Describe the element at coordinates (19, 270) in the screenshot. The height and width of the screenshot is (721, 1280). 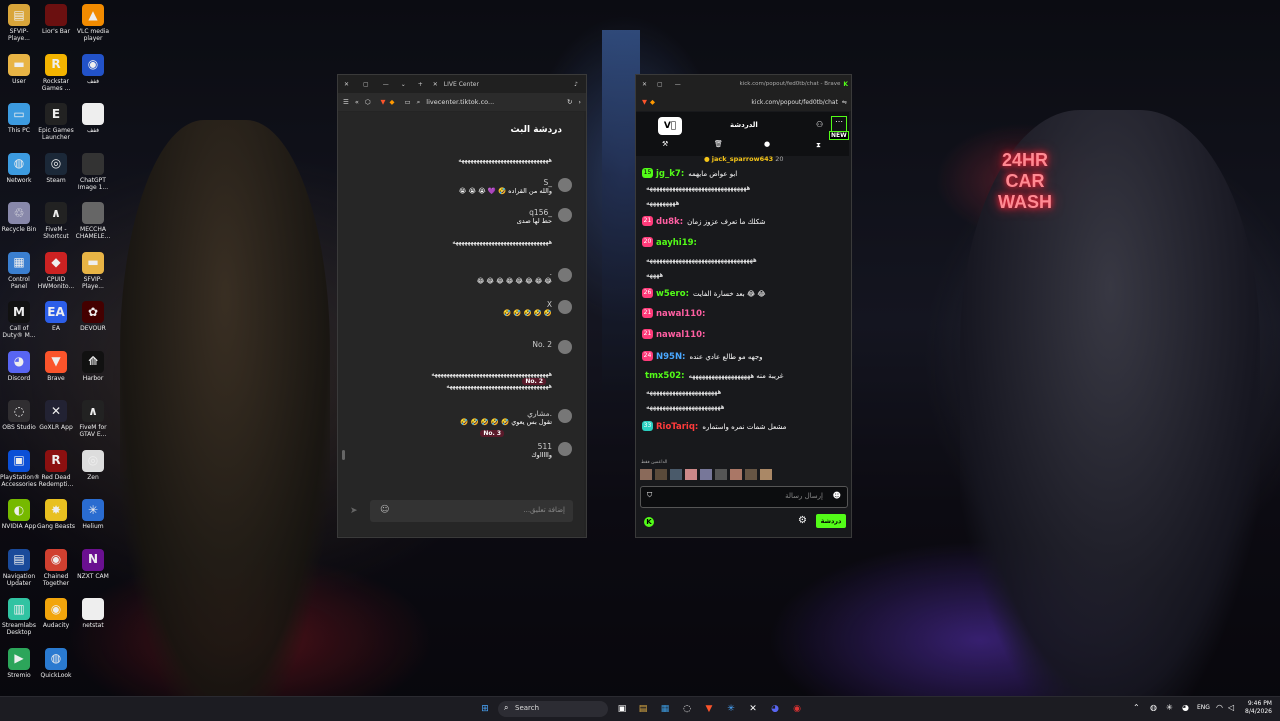
I see `desktop-icon: ▦ Control Panel` at that location.